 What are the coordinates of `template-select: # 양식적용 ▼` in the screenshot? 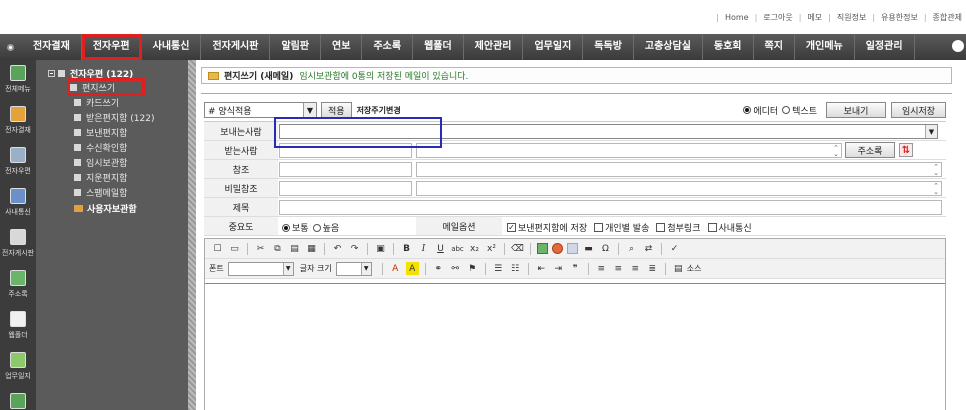 It's located at (260, 110).